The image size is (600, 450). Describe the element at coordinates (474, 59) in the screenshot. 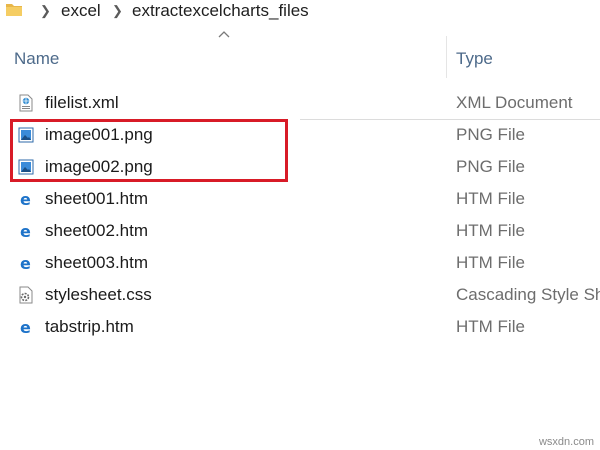

I see `column-header-type: Type` at that location.